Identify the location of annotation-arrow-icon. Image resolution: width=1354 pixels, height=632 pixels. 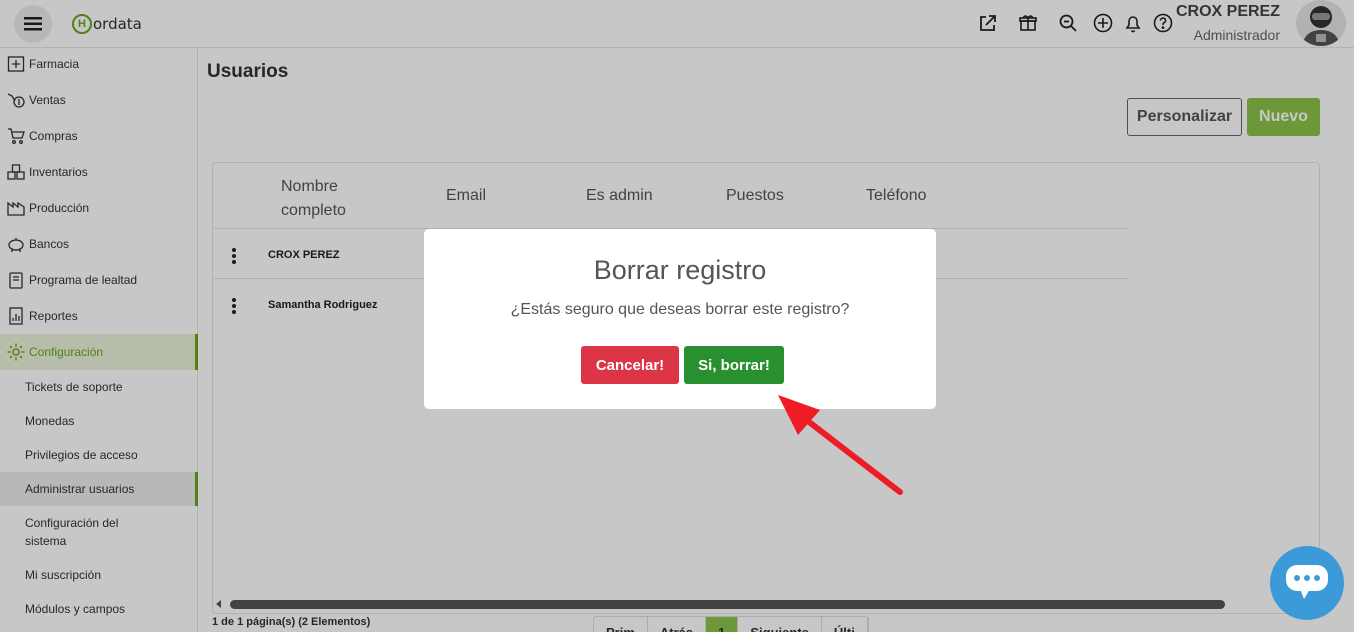
(840, 445).